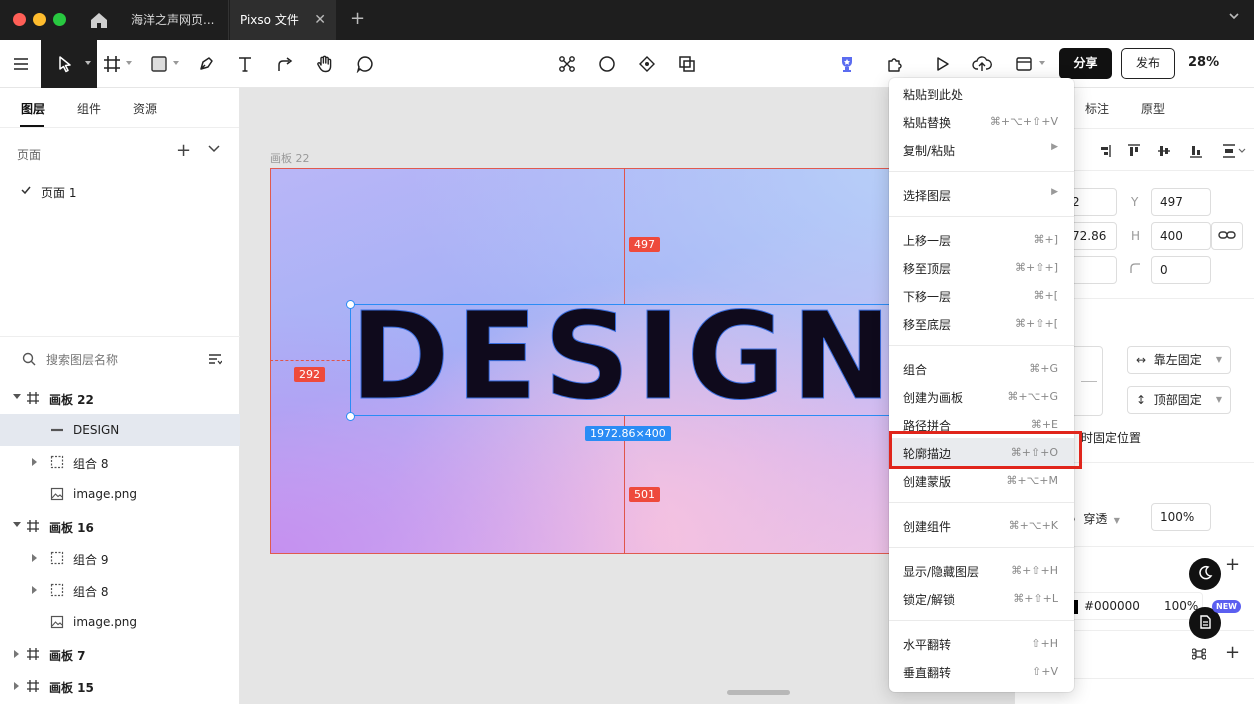 Image resolution: width=1254 pixels, height=704 pixels. Describe the element at coordinates (1199, 655) in the screenshot. I see `style-icon` at that location.